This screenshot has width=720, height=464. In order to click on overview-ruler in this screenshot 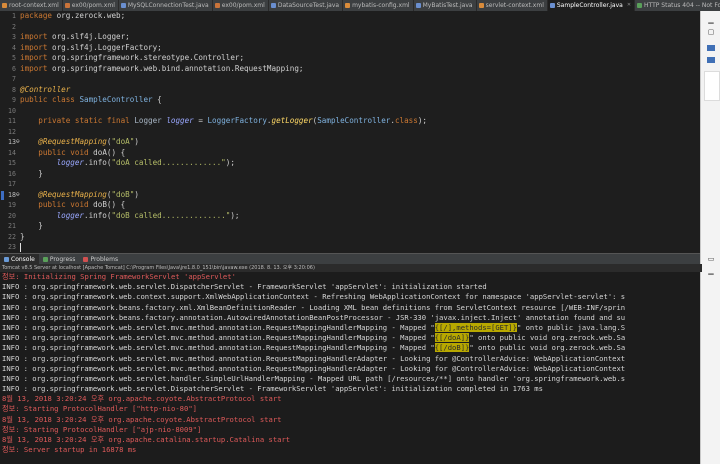, I will do `click(712, 86)`.